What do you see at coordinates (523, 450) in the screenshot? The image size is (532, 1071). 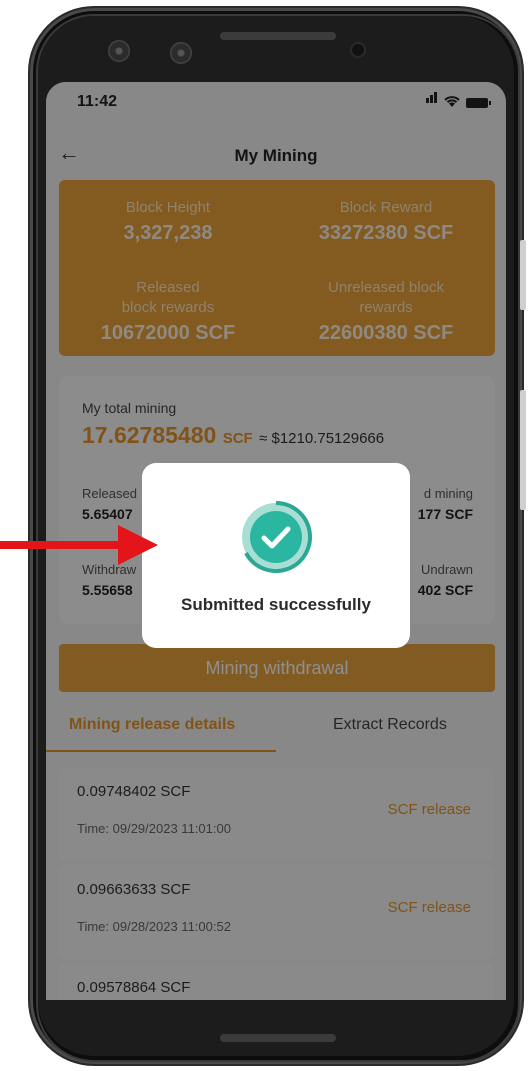 I see `power-button` at bounding box center [523, 450].